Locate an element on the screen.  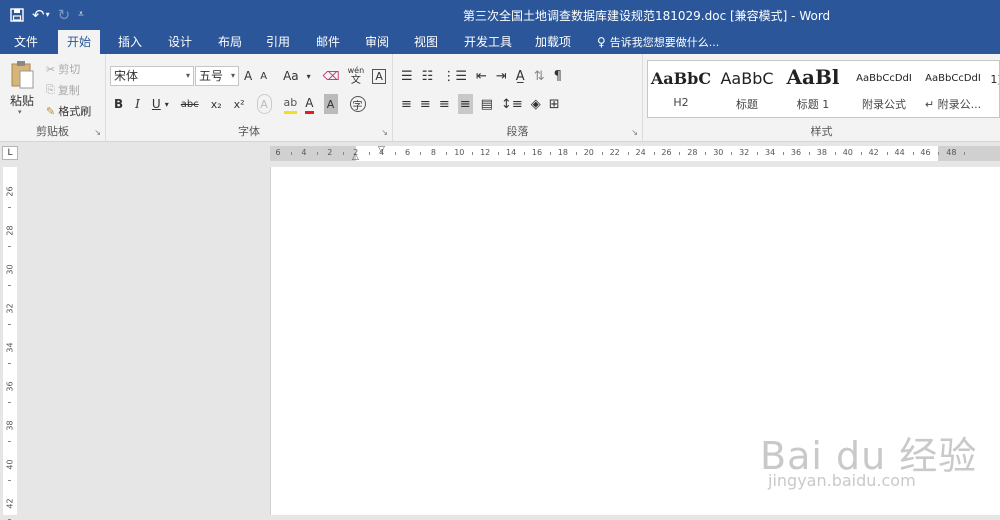
tab-review: 审阅 is located at coordinates (377, 42).